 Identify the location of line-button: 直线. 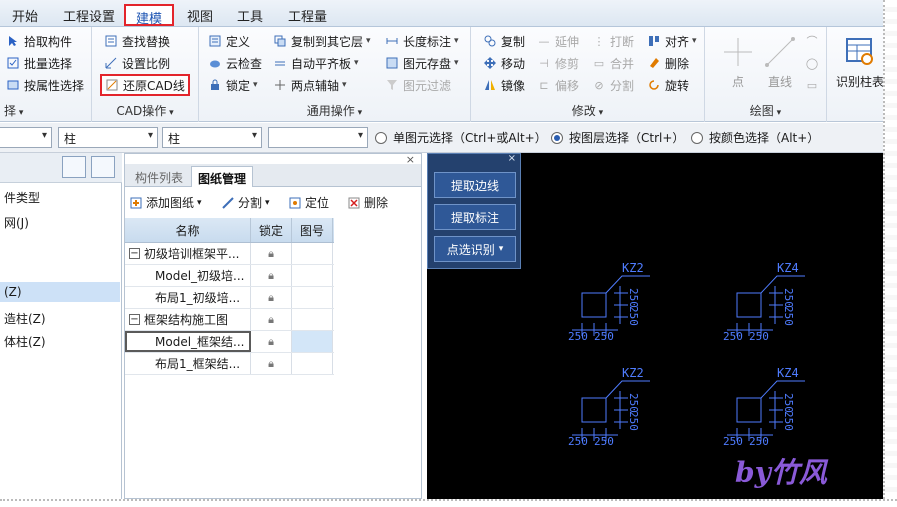
(780, 62).